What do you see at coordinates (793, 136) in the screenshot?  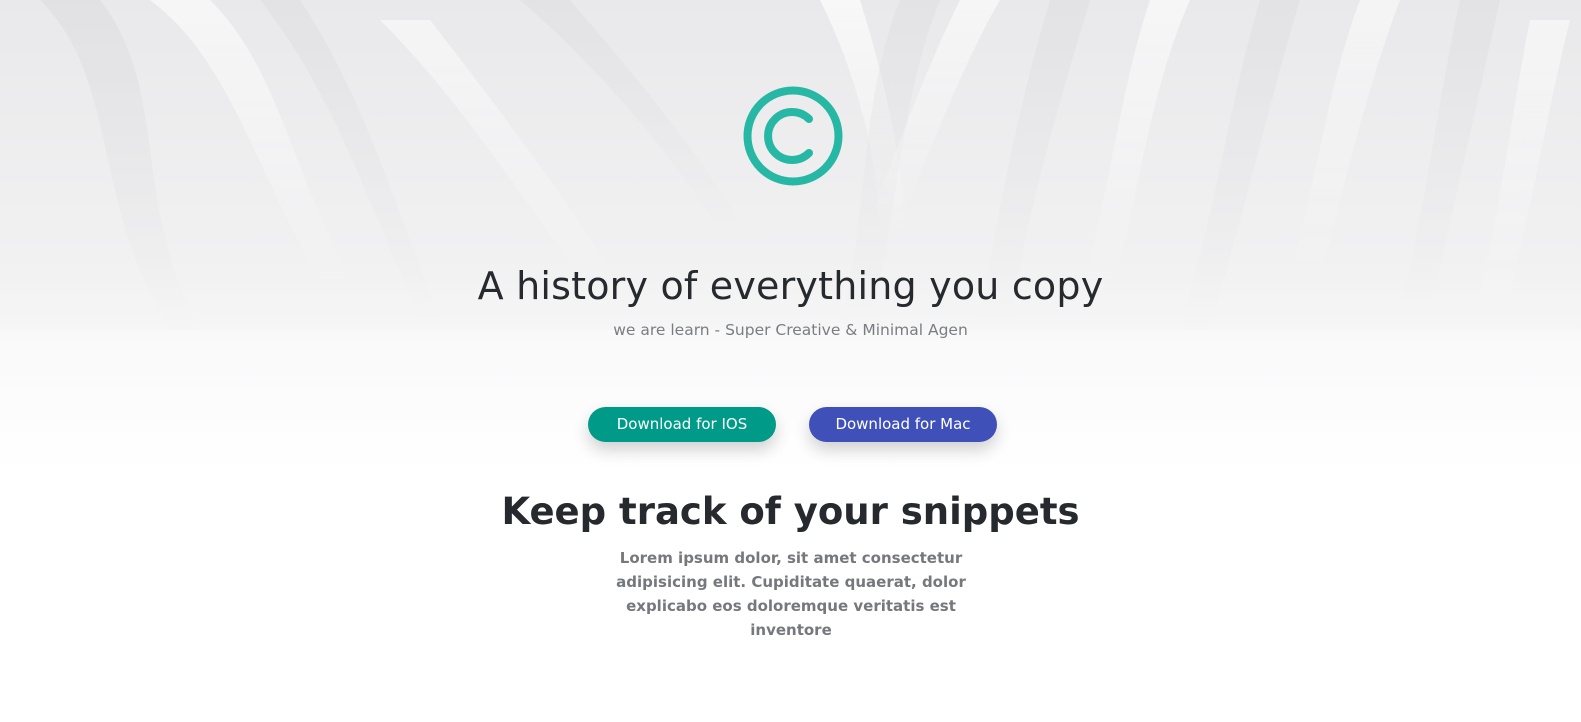 I see `copyright-logo-icon` at bounding box center [793, 136].